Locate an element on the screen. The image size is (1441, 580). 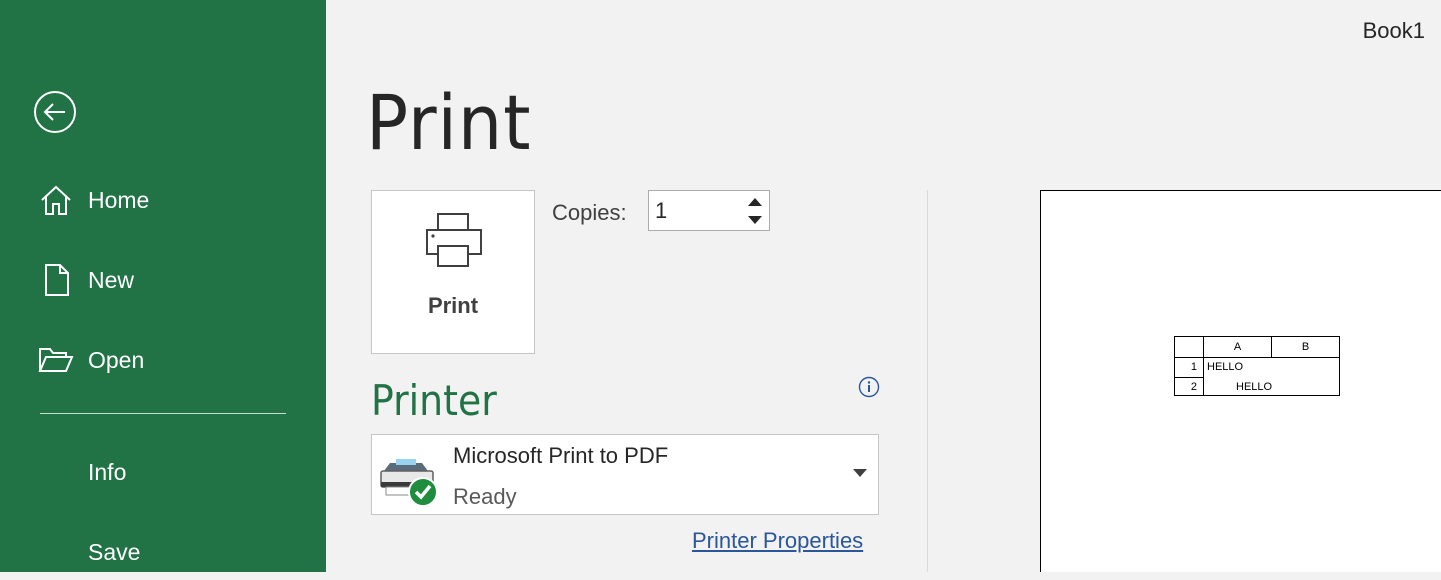
printer-section-heading: Printer is located at coordinates (434, 400).